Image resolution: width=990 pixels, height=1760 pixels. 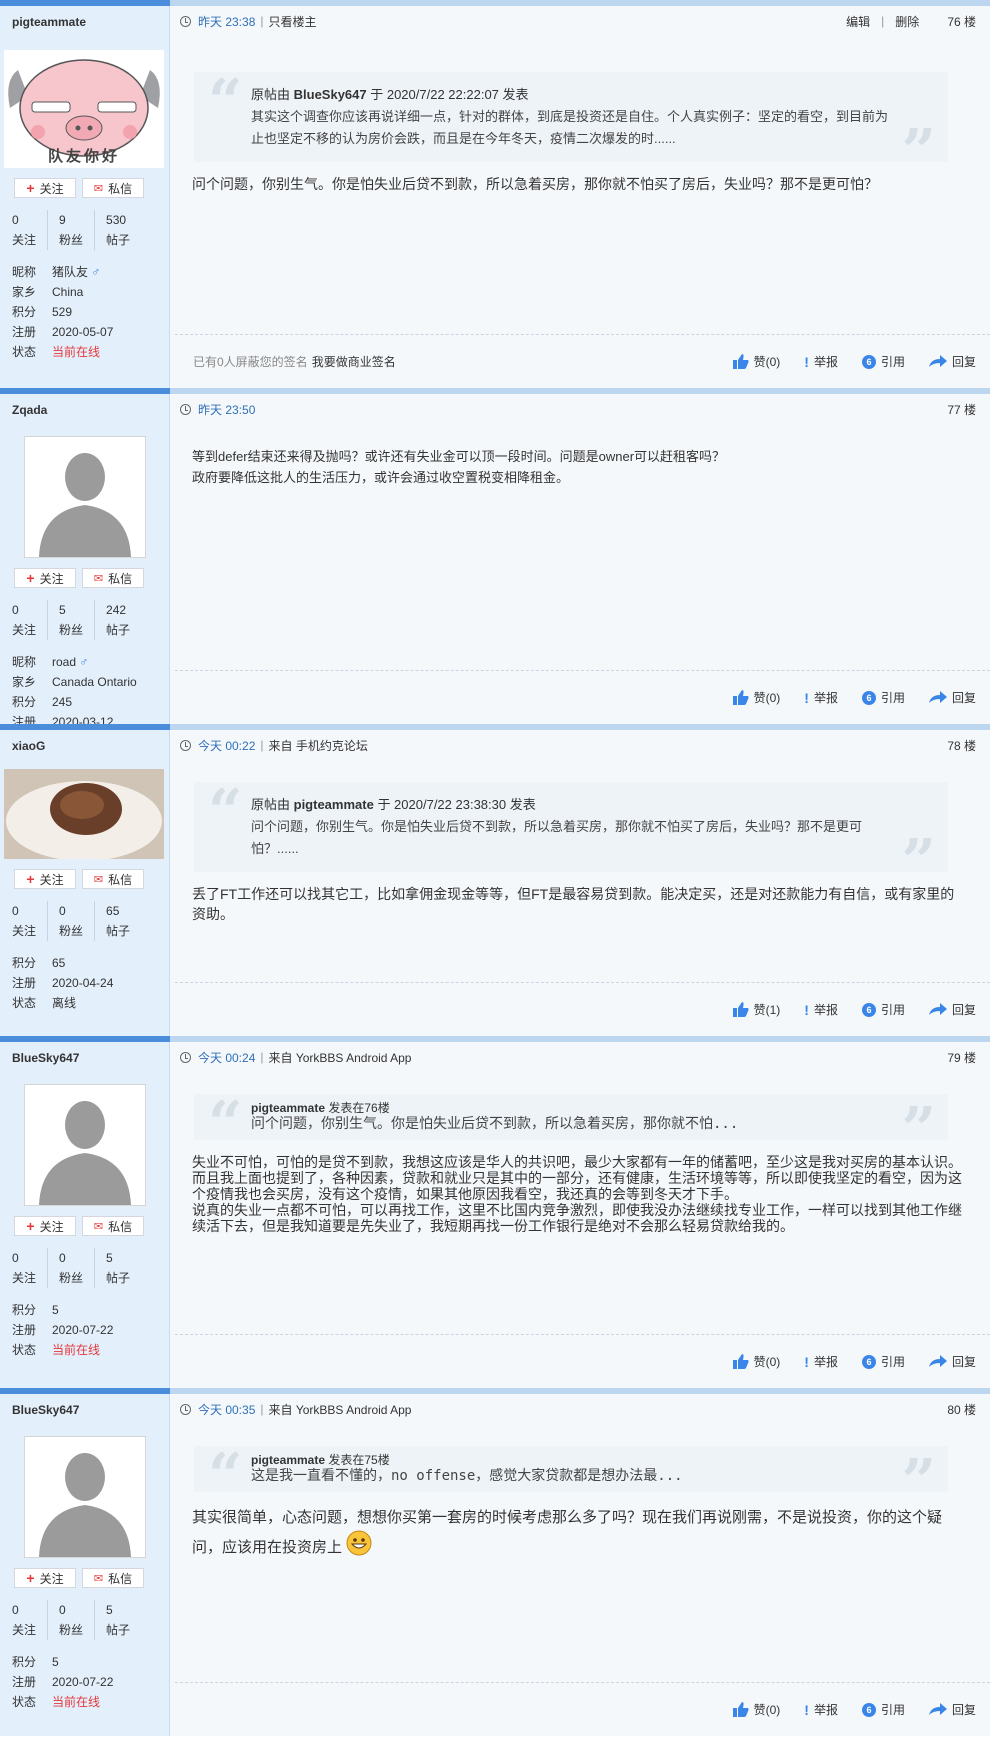 What do you see at coordinates (84, 18) in the screenshot?
I see `username: pigteammate` at bounding box center [84, 18].